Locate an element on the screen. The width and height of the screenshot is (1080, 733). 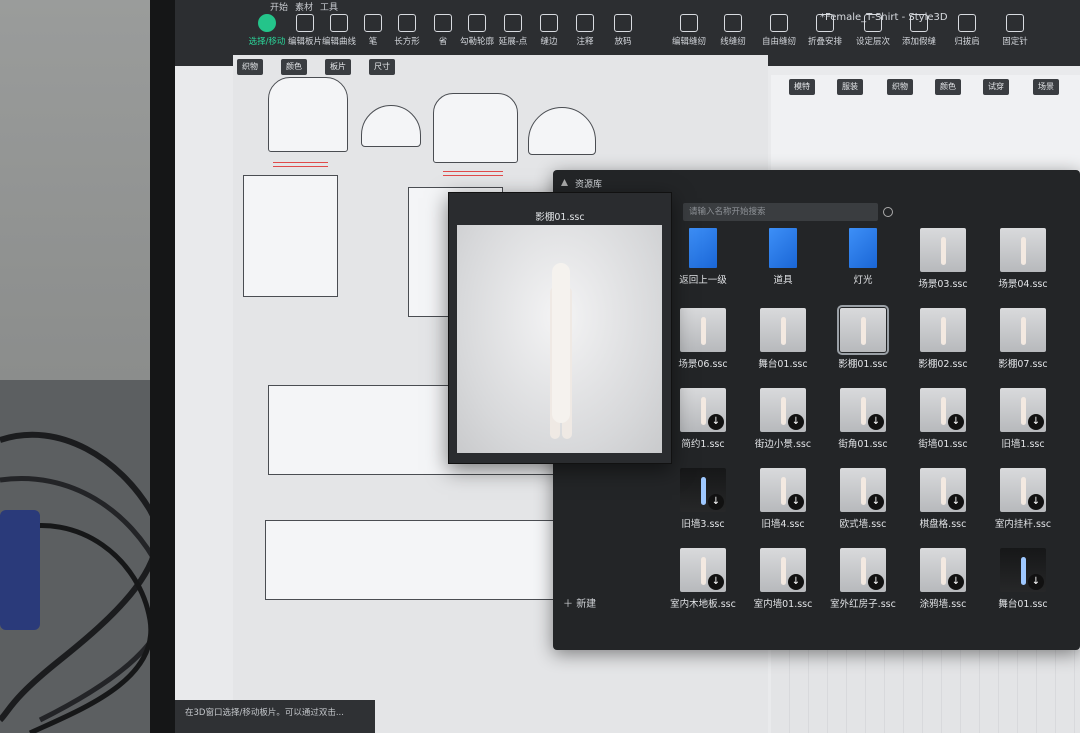
library-item: 道具 is located at coordinates (783, 257).